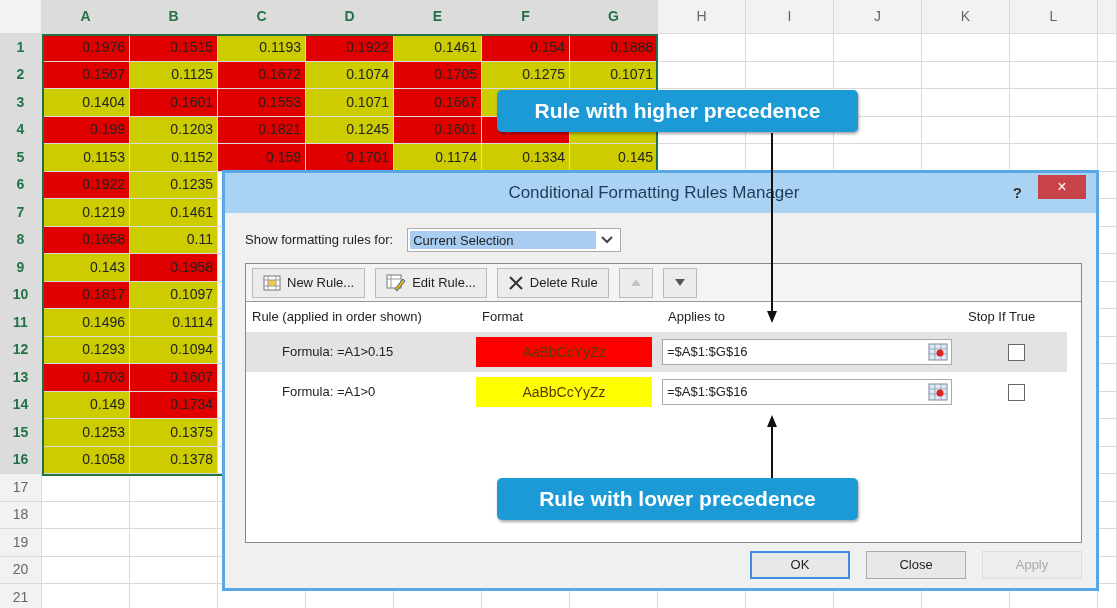  What do you see at coordinates (438, 158) in the screenshot?
I see `table-cell: 0.1174` at bounding box center [438, 158].